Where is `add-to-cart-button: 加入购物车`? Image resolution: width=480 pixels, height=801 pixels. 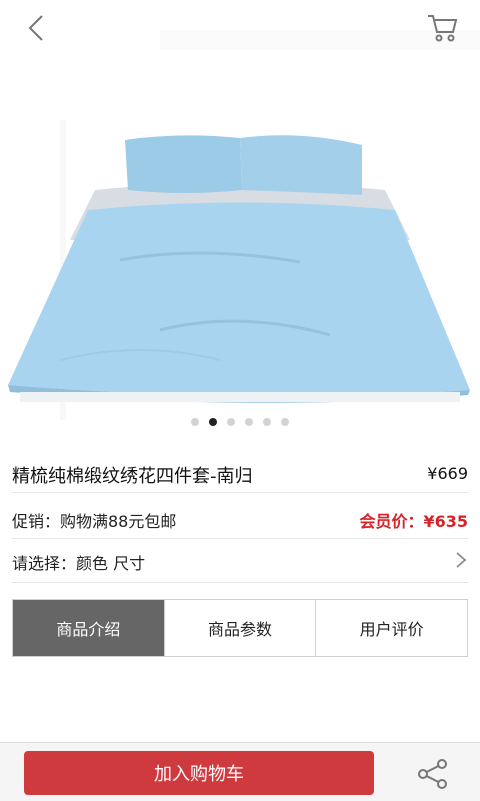 add-to-cart-button: 加入购物车 is located at coordinates (199, 773).